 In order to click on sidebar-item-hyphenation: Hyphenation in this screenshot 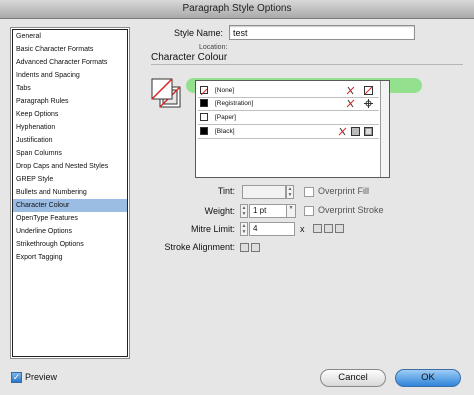, I will do `click(70, 127)`.